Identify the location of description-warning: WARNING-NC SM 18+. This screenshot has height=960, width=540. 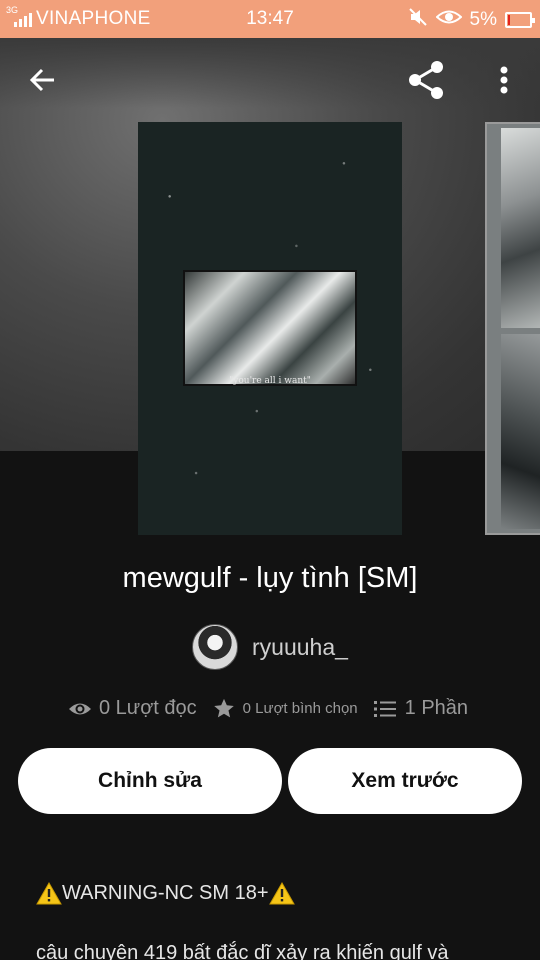
(165, 893).